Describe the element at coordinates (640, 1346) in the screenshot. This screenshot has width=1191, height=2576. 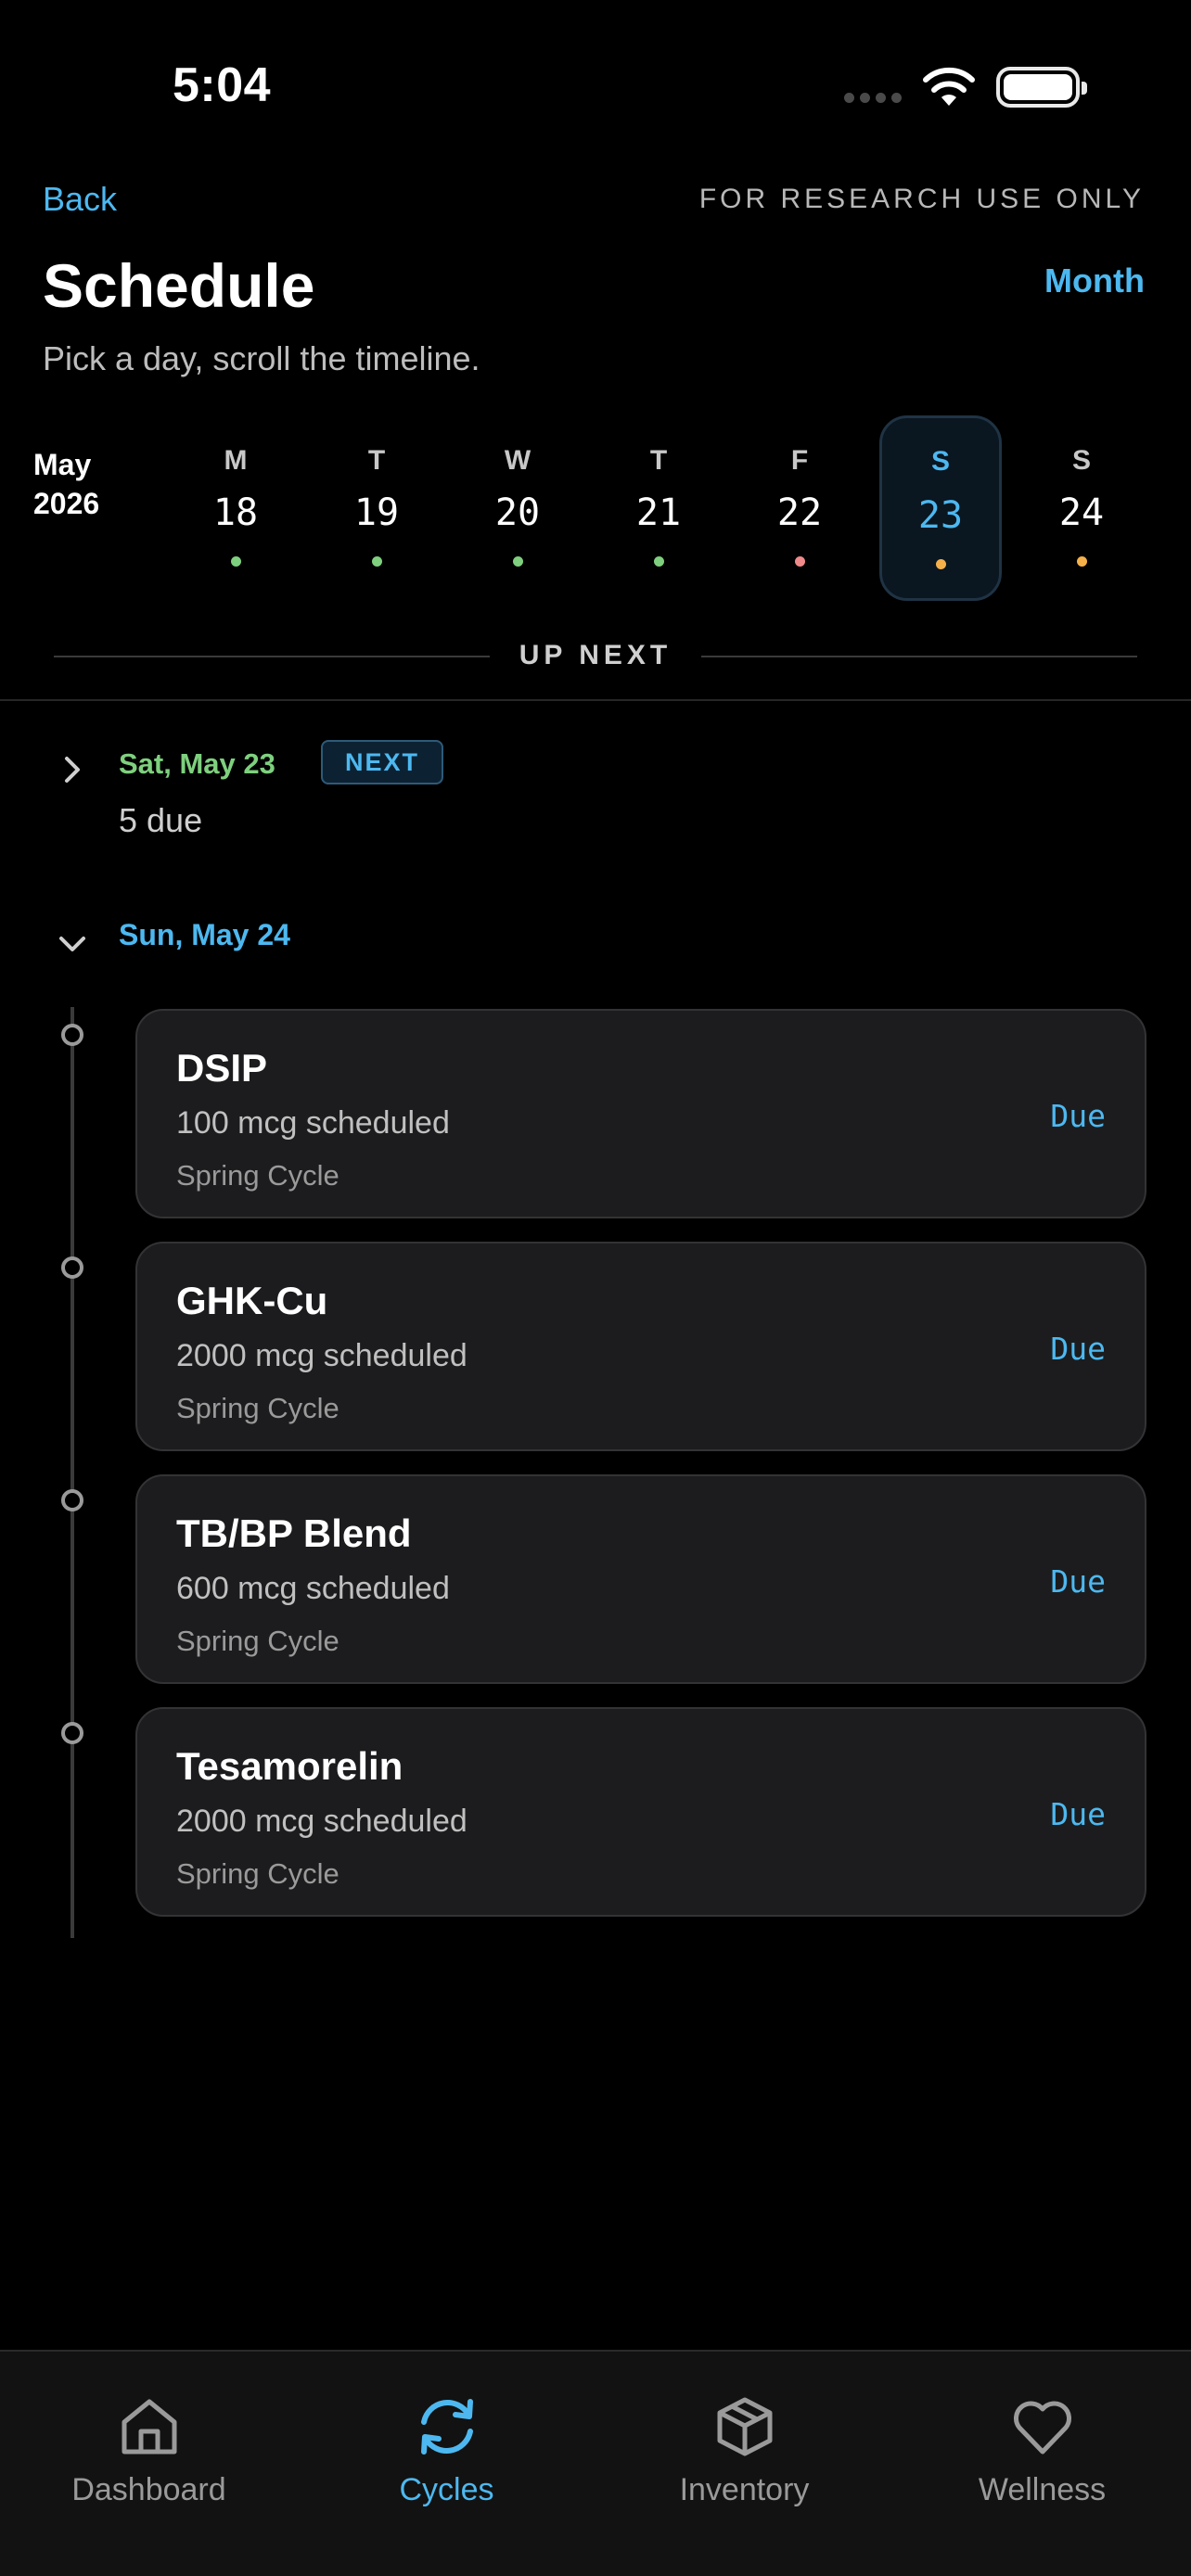
I see `dose-card: GHK-Cu 2000 mcg scheduled Spring Cycle Due` at that location.